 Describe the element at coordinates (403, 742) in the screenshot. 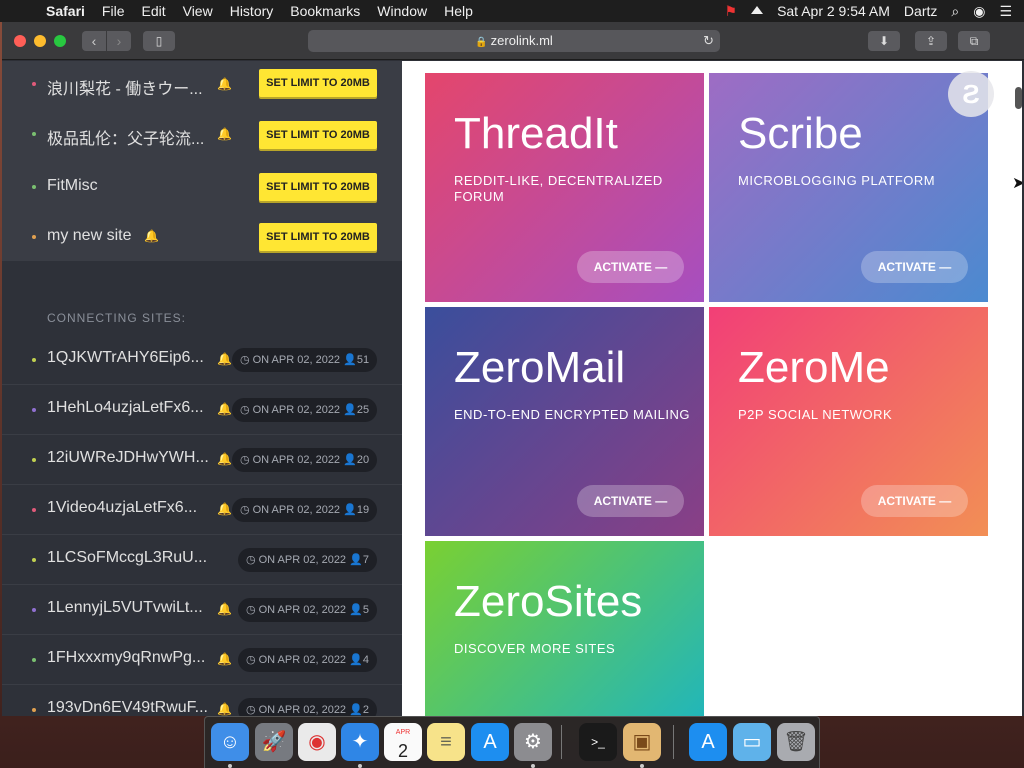

I see `calendar-icon: APR 2` at that location.